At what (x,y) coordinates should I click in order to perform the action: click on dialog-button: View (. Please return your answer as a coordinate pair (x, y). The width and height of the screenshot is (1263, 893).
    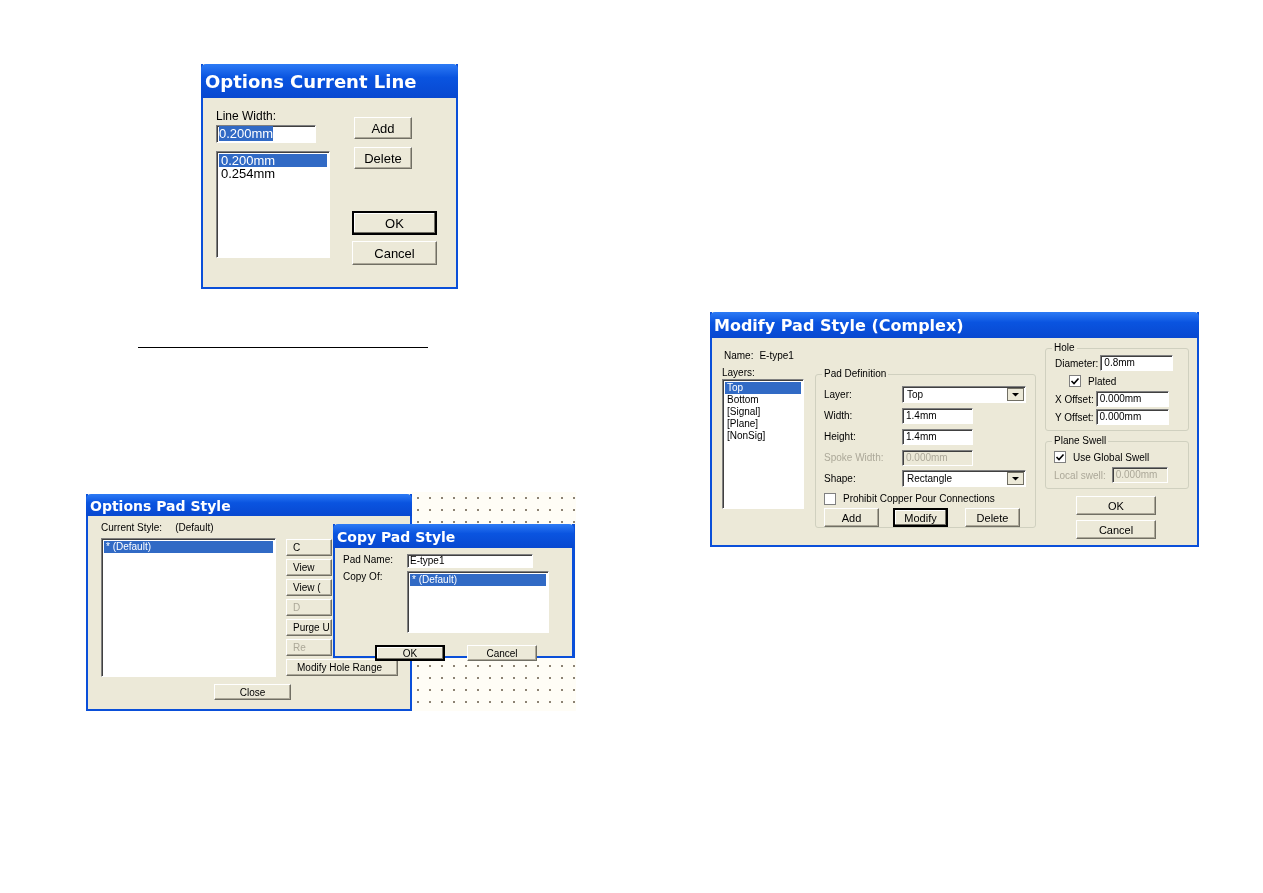
    Looking at the image, I should click on (309, 587).